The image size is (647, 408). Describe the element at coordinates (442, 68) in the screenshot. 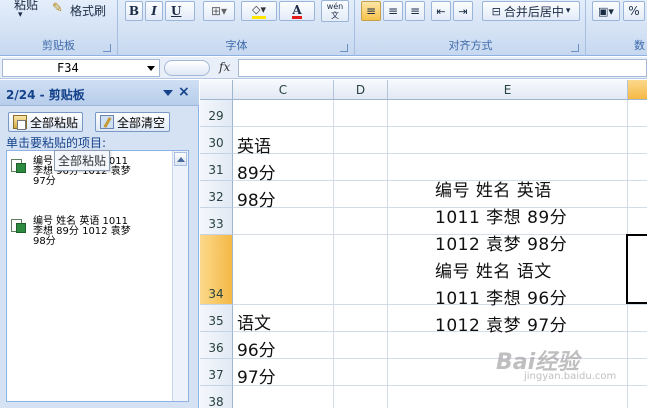

I see `formula-input` at that location.